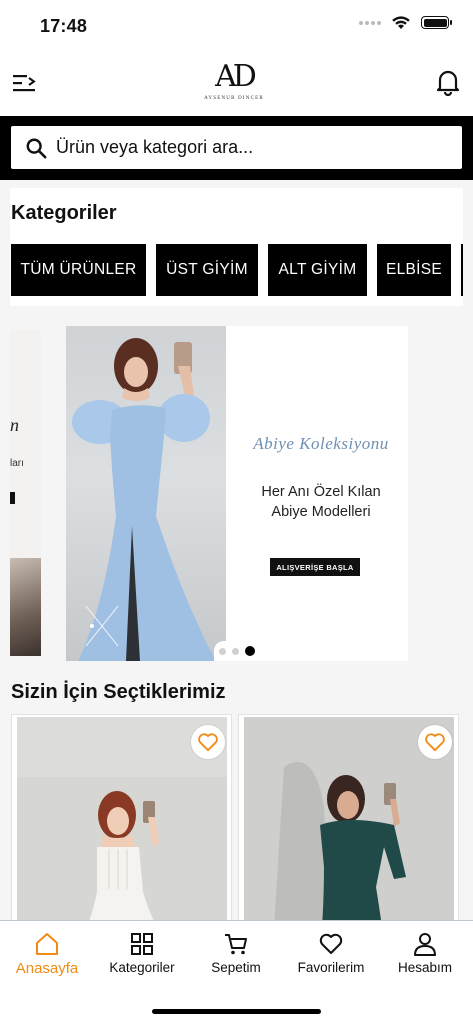 This screenshot has height=1024, width=473. I want to click on carousel-pagination, so click(237, 651).